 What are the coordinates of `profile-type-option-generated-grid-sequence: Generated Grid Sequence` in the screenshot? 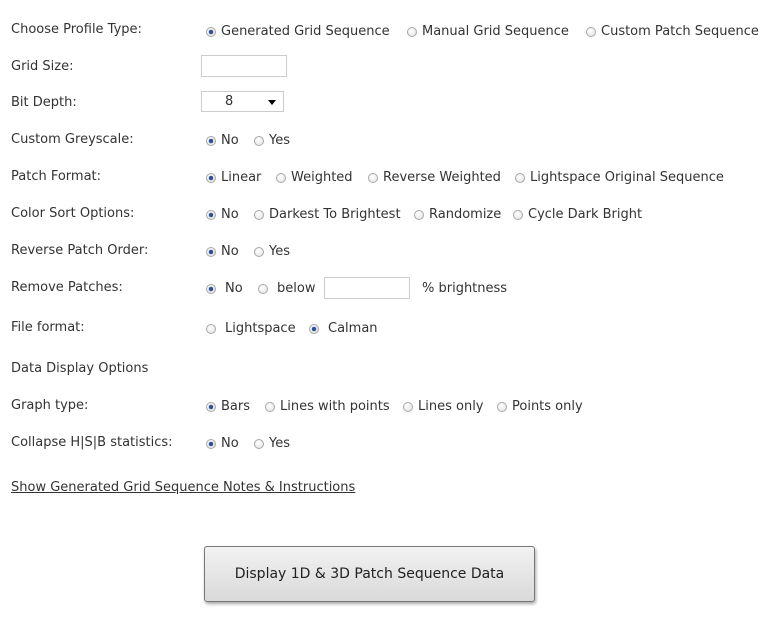 It's located at (298, 31).